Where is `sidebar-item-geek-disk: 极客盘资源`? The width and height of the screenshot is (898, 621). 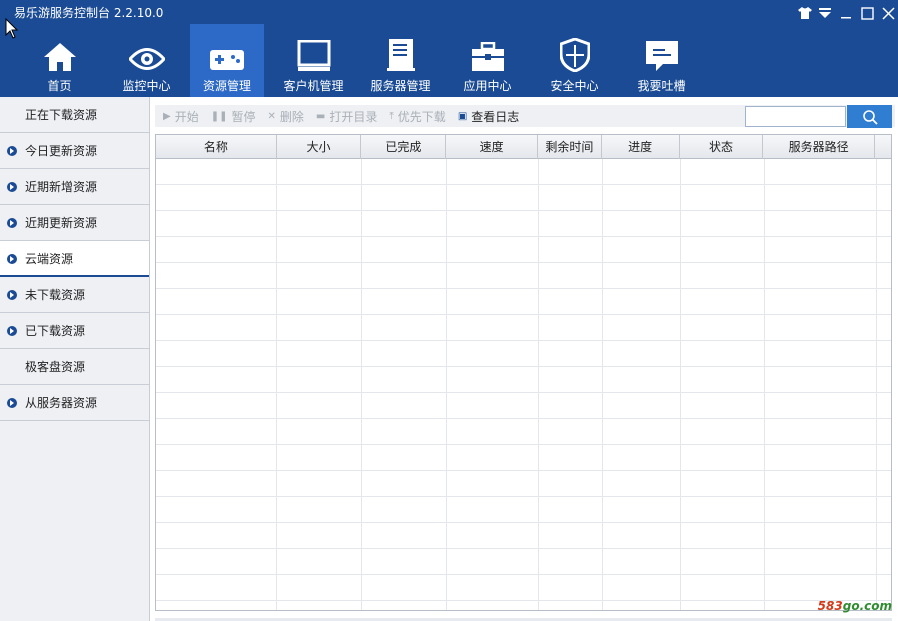 sidebar-item-geek-disk: 极客盘资源 is located at coordinates (74, 367).